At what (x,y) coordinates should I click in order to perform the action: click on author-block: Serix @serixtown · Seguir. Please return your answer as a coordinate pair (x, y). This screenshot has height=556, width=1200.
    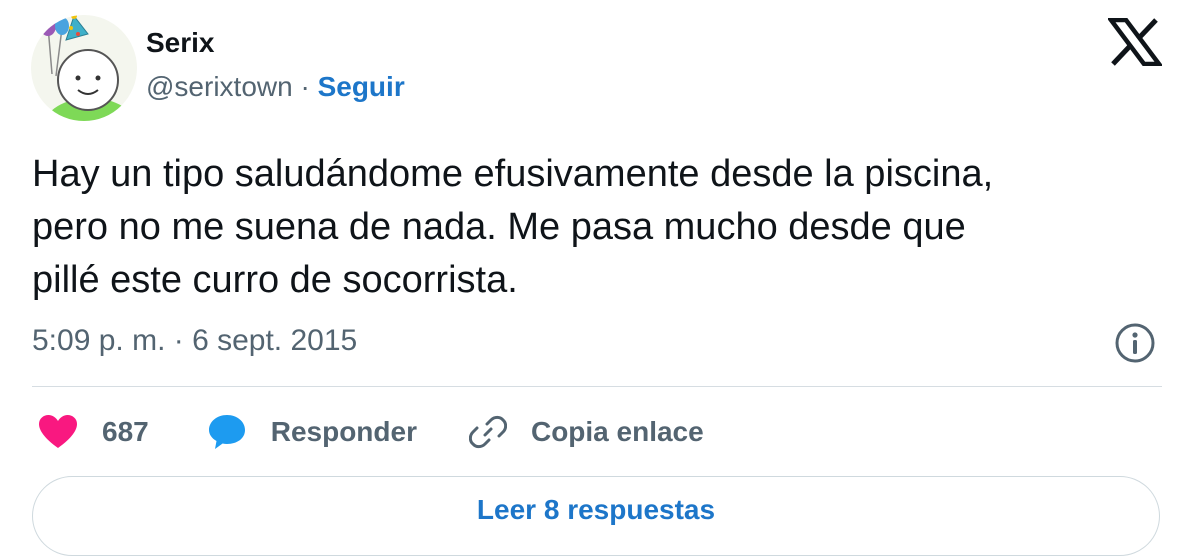
    Looking at the image, I should click on (275, 65).